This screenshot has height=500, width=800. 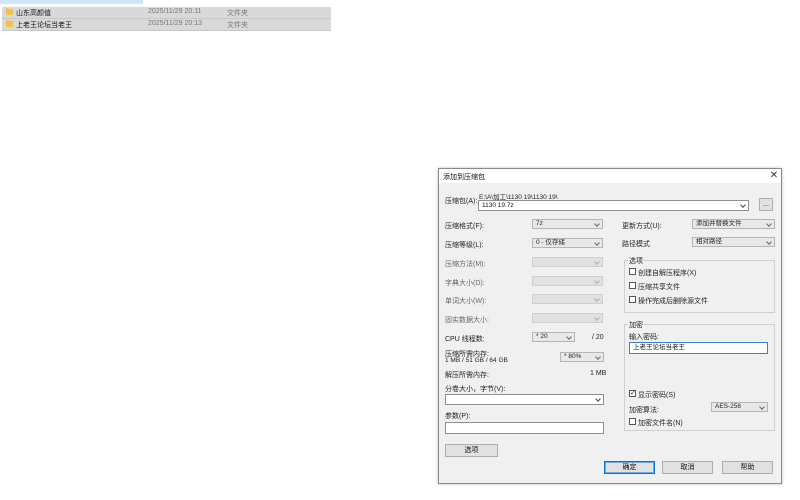 What do you see at coordinates (71, 2) in the screenshot?
I see `list-header-highlight` at bounding box center [71, 2].